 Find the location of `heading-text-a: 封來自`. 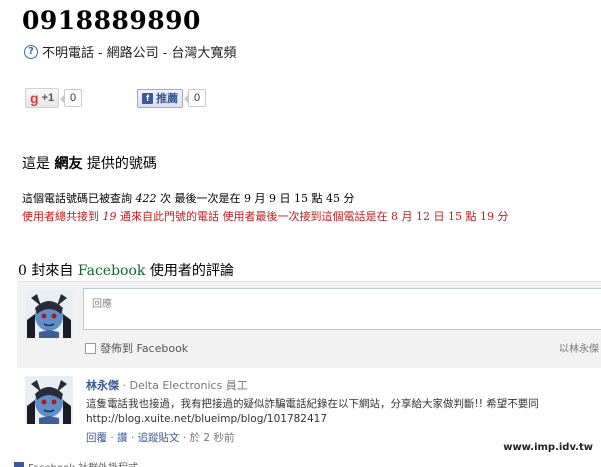

heading-text-a: 封來自 is located at coordinates (52, 271).